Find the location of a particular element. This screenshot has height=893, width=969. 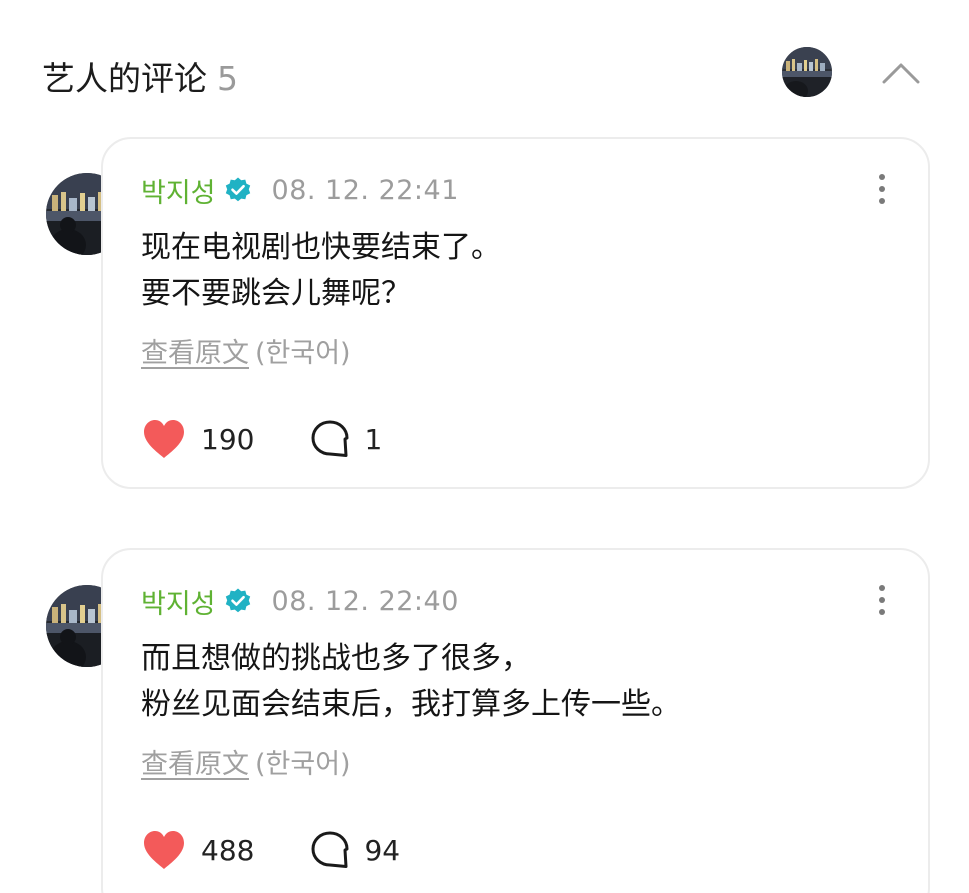

comment-actions: 488 94 is located at coordinates (270, 850).